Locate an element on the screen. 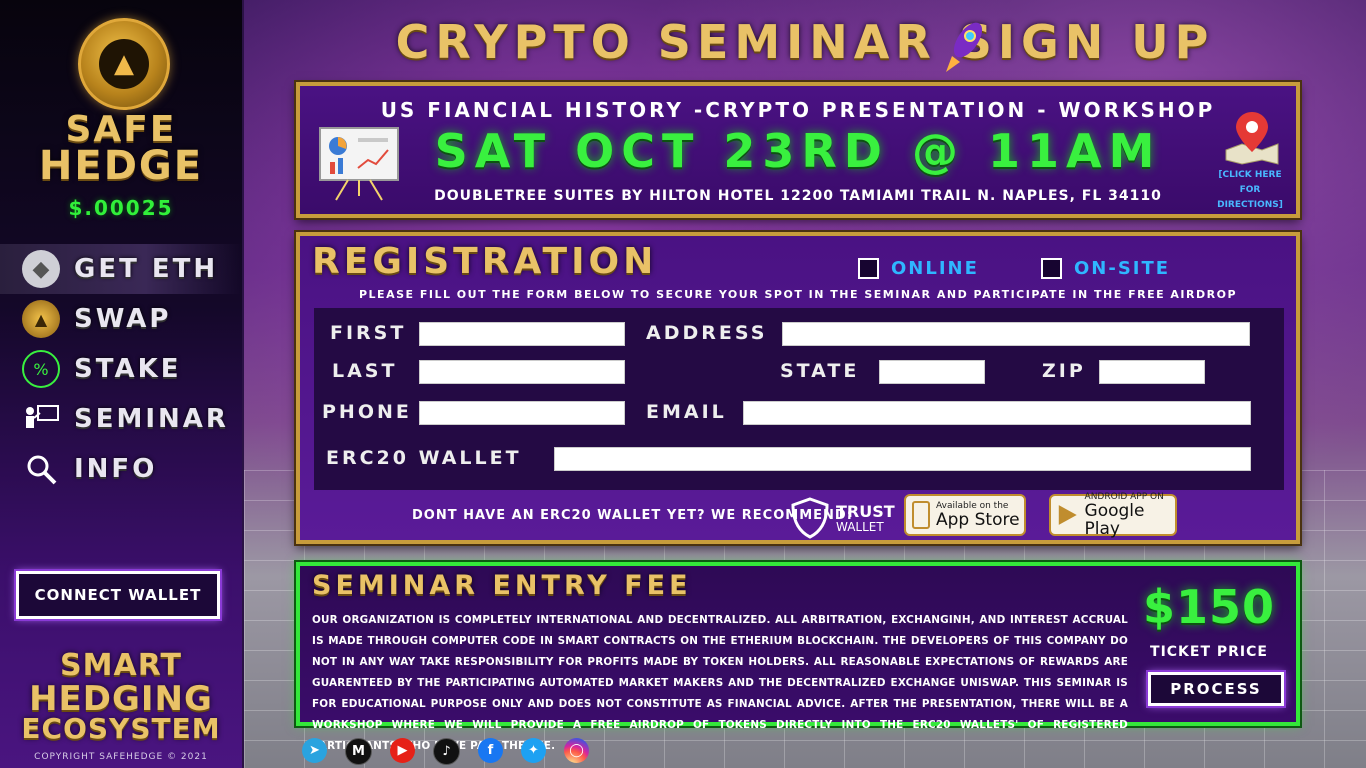 This screenshot has height=768, width=1366. safehedge-logo: ▲ is located at coordinates (124, 64).